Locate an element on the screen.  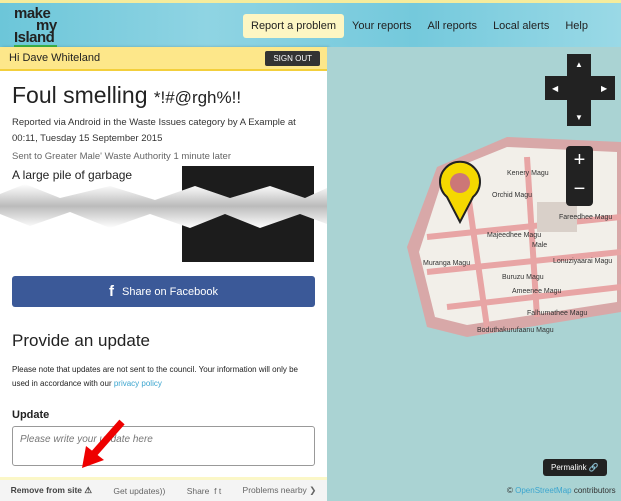
map-label: Buruzu Magu is located at coordinates (523, 277).